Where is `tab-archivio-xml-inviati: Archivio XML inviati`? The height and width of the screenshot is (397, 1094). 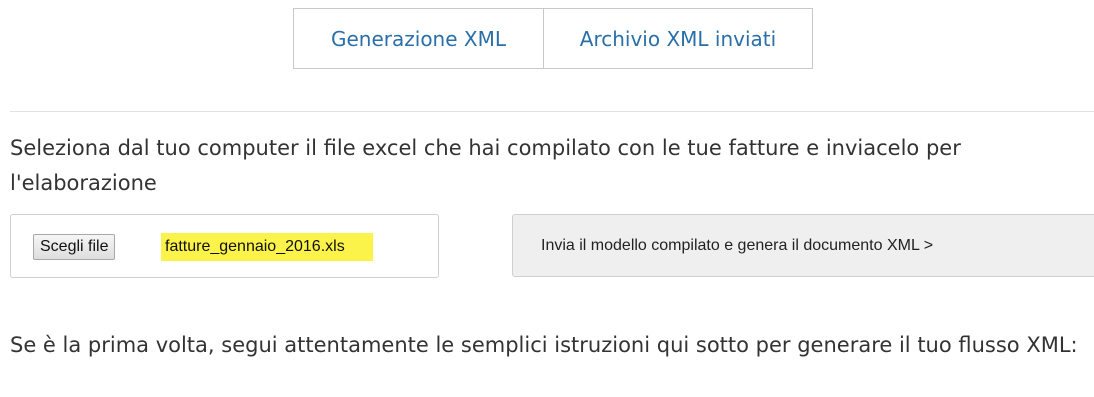
tab-archivio-xml-inviati: Archivio XML inviati is located at coordinates (678, 38).